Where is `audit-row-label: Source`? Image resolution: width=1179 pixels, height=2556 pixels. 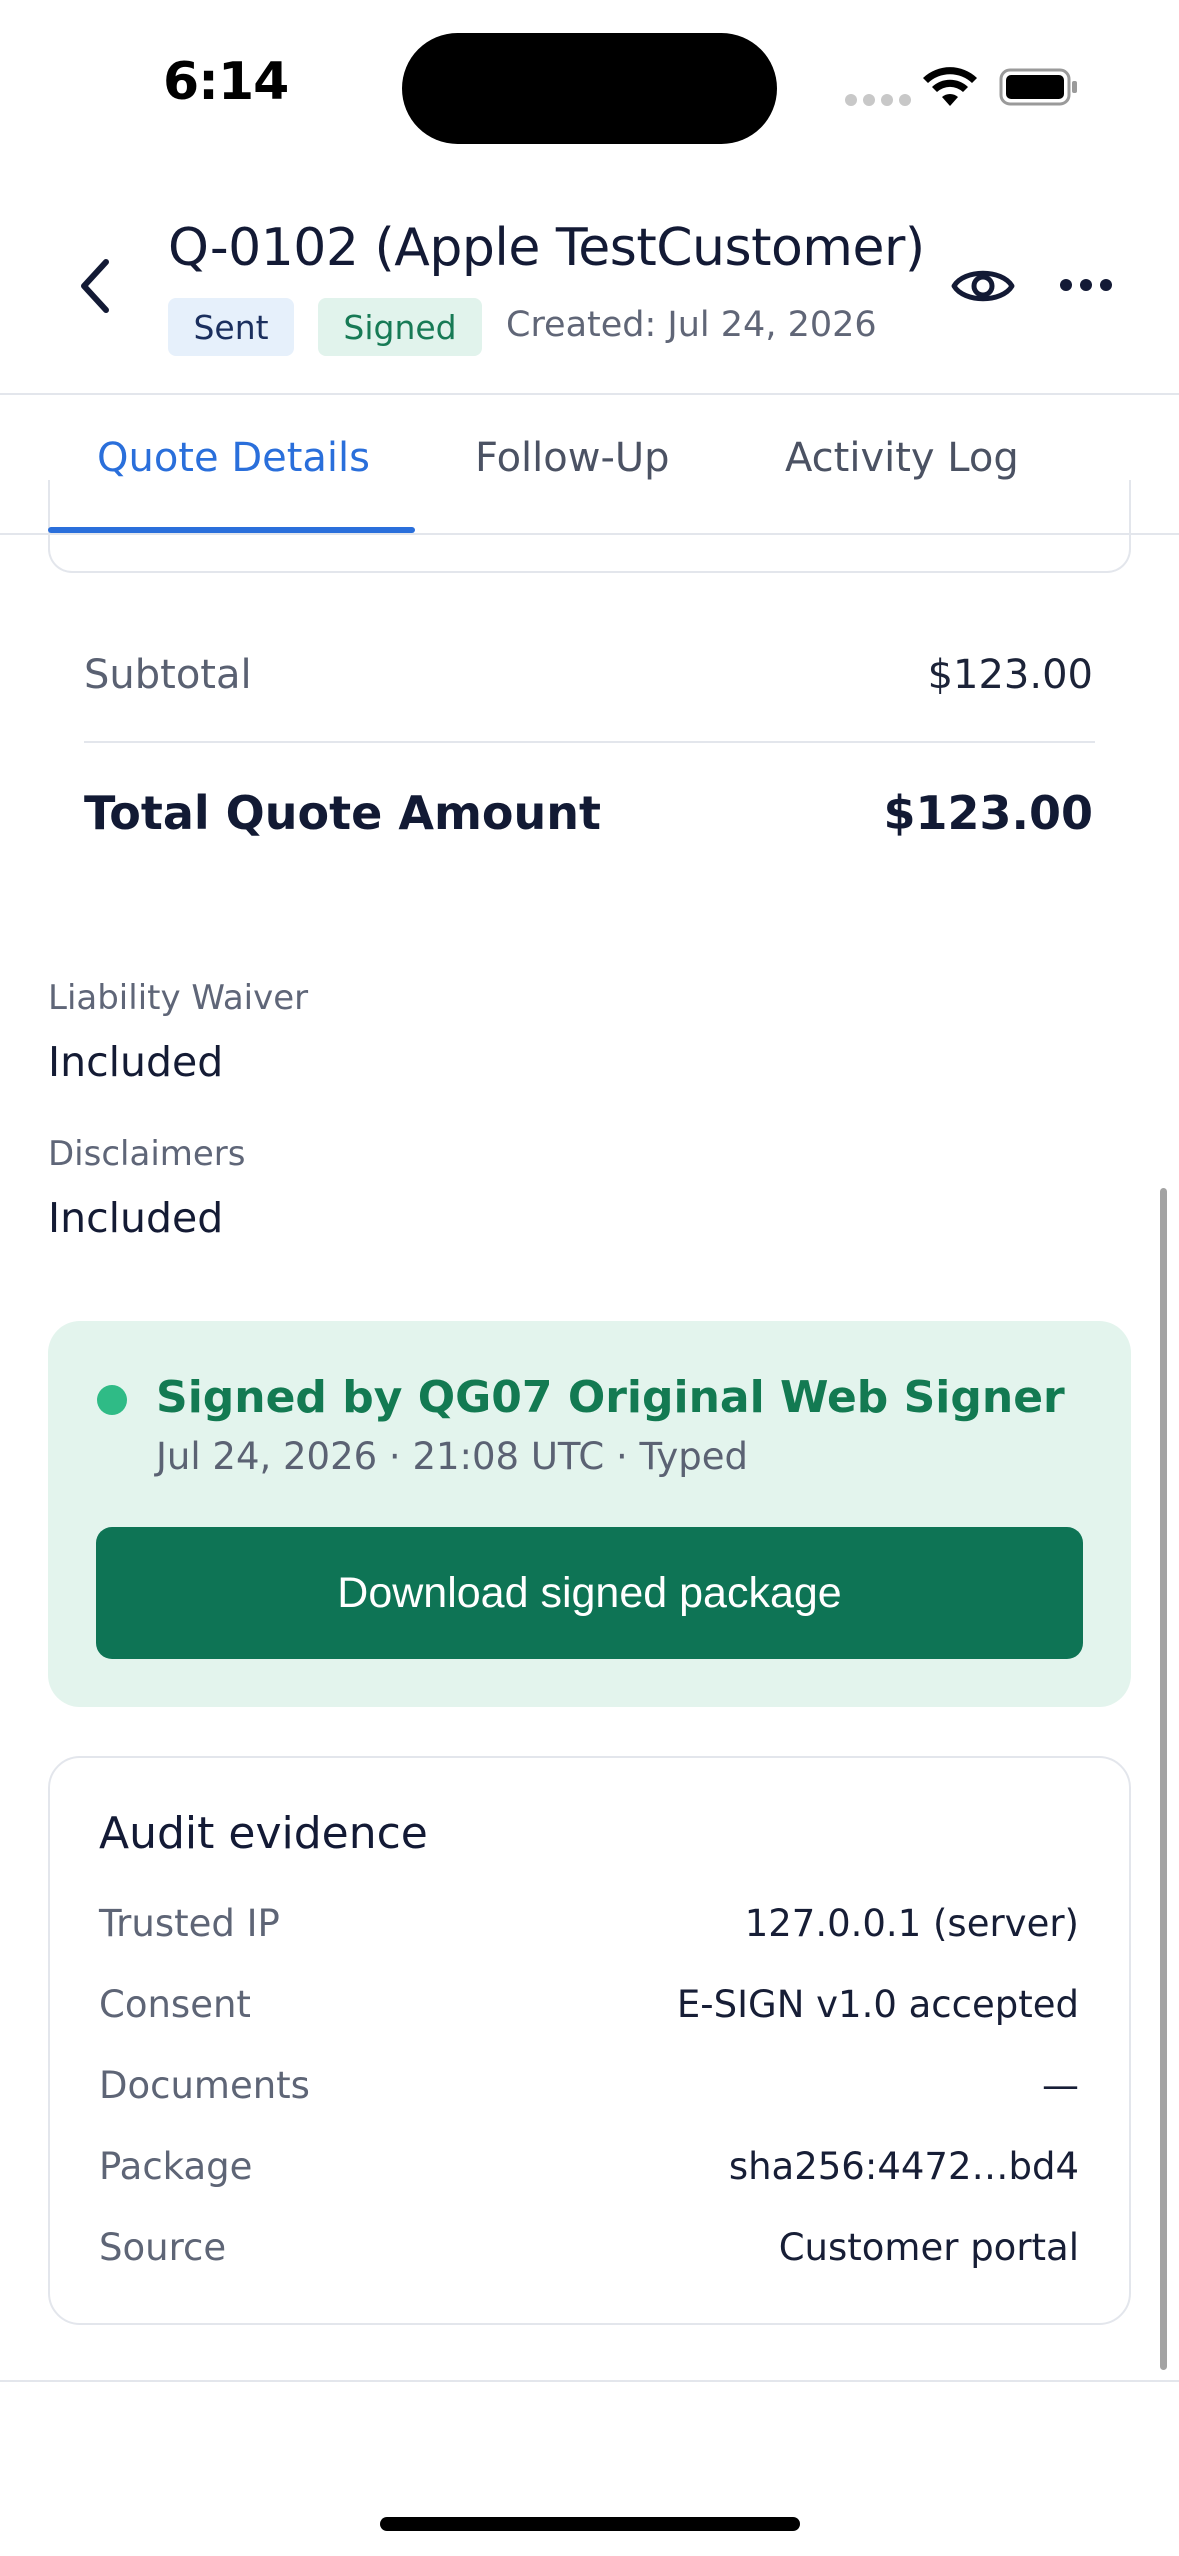 audit-row-label: Source is located at coordinates (163, 2247).